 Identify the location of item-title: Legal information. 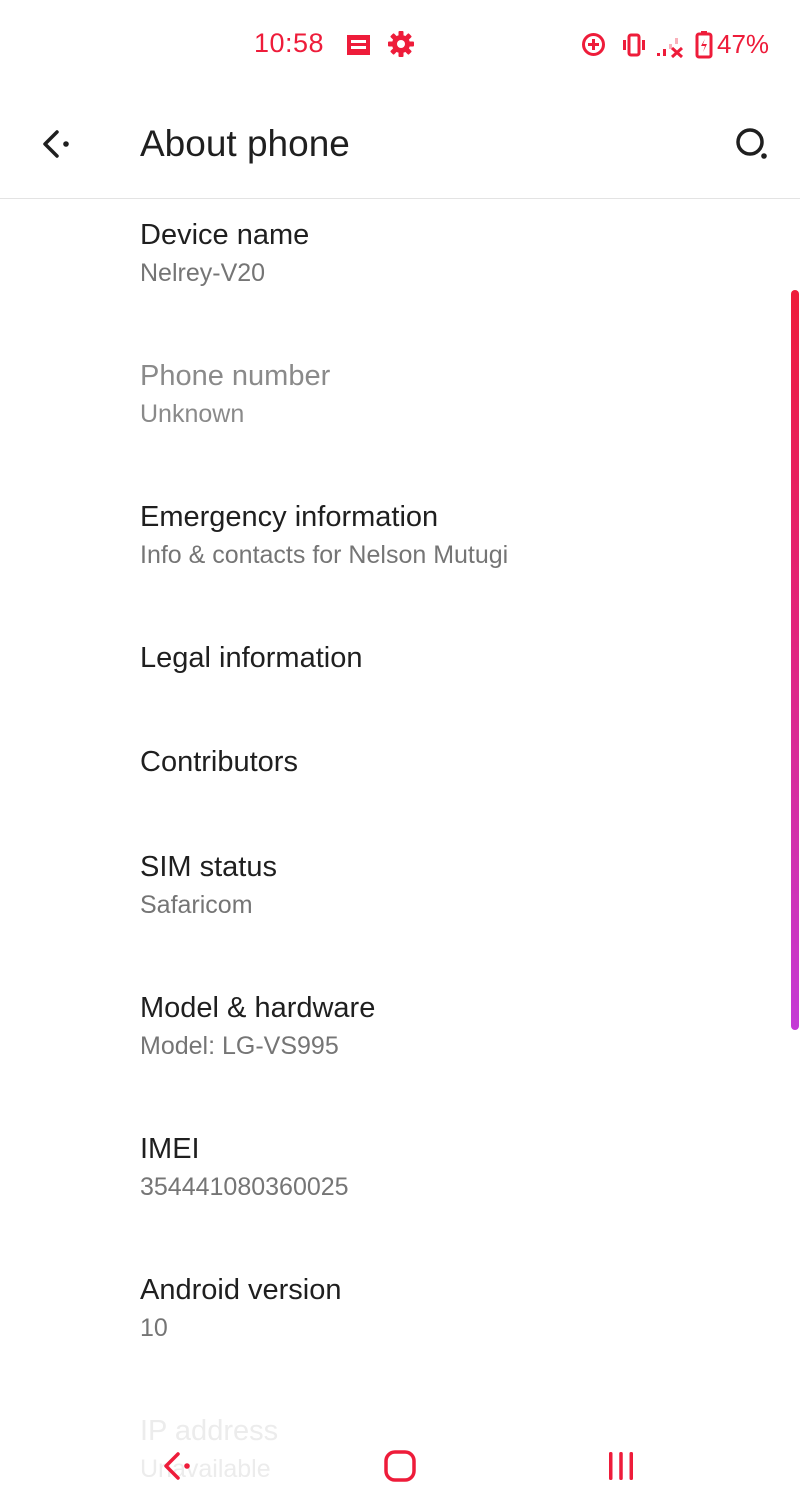
(251, 658).